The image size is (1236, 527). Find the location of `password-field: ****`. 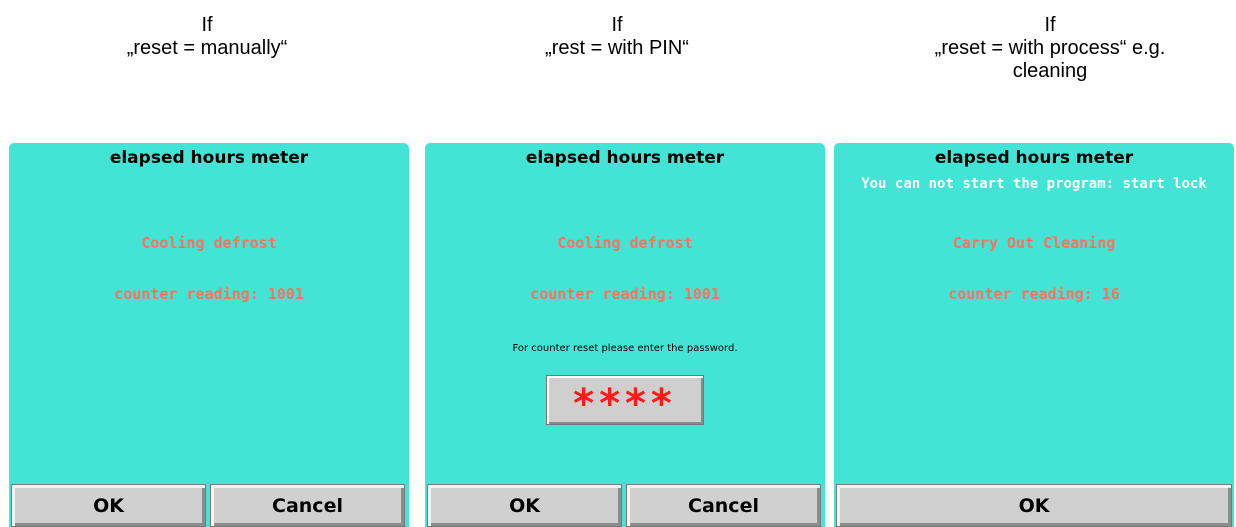

password-field: **** is located at coordinates (625, 400).